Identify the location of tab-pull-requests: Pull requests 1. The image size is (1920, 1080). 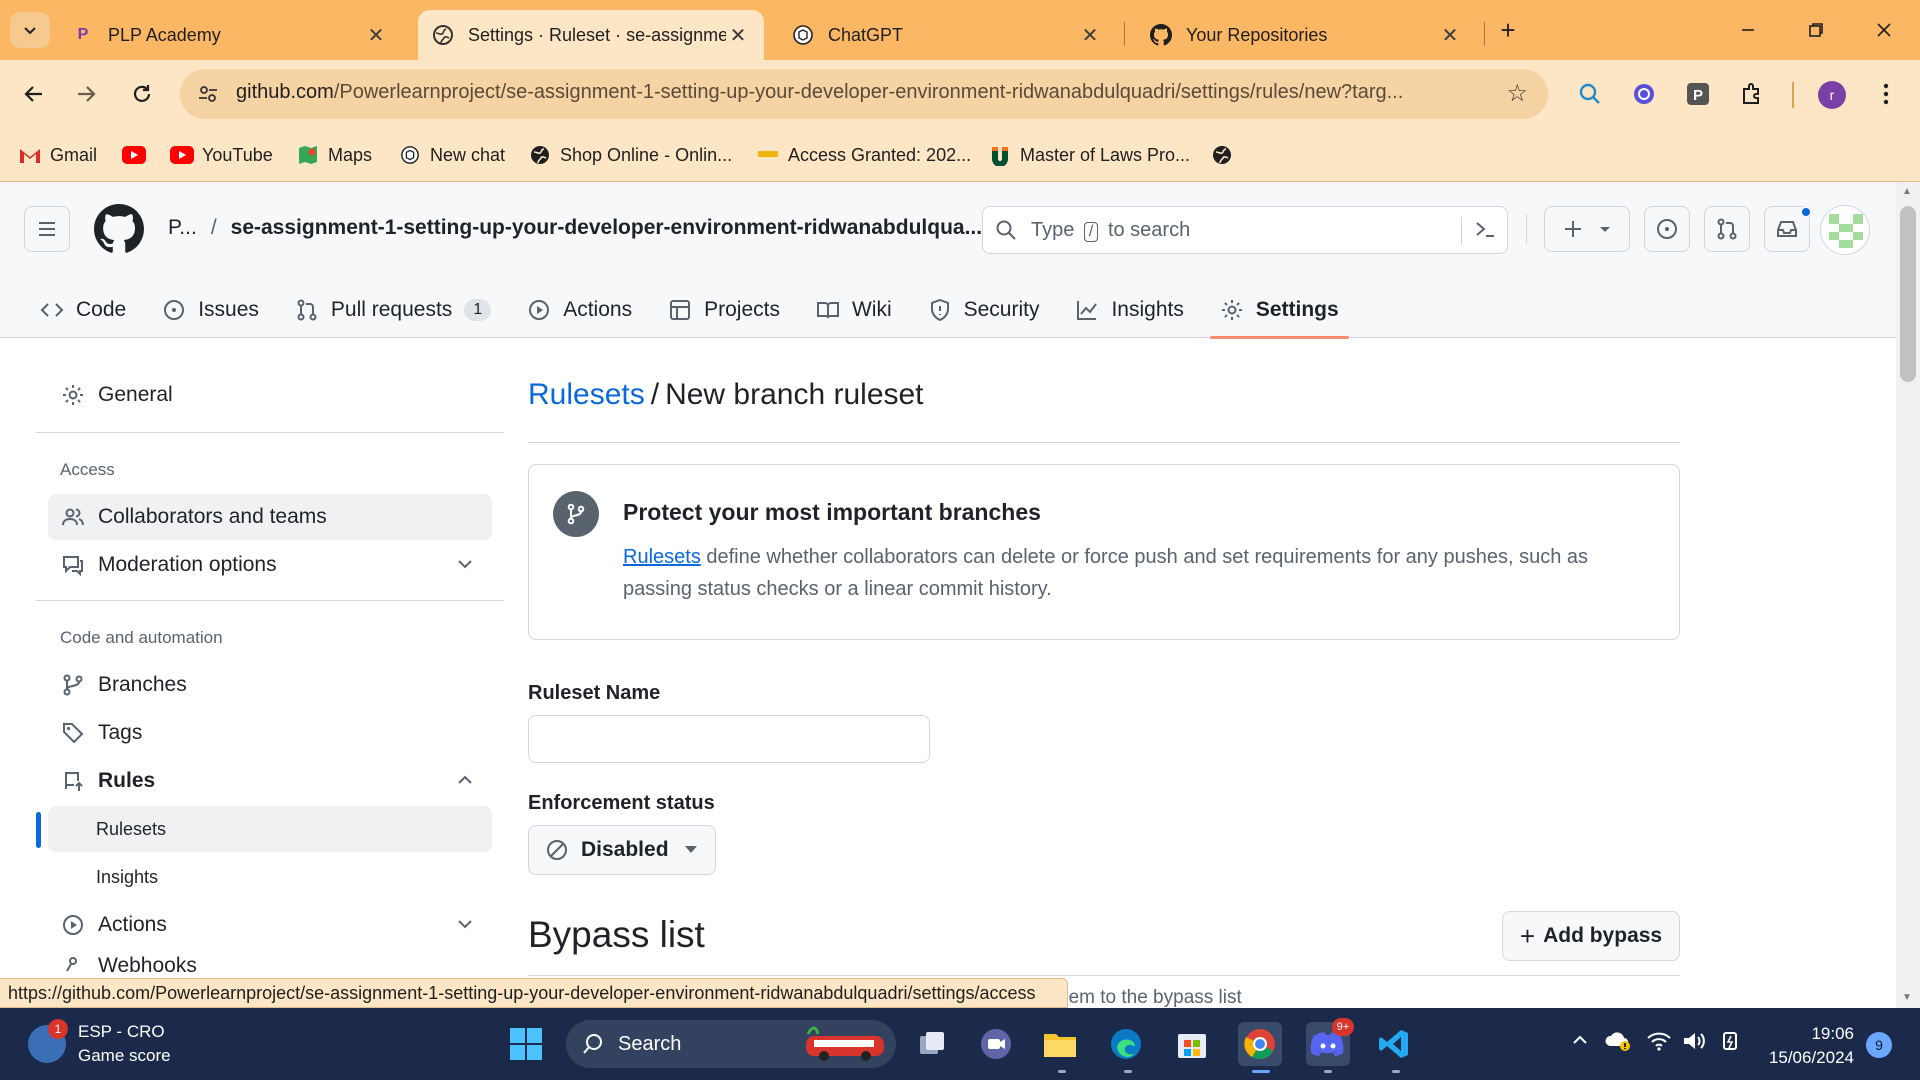
(393, 310).